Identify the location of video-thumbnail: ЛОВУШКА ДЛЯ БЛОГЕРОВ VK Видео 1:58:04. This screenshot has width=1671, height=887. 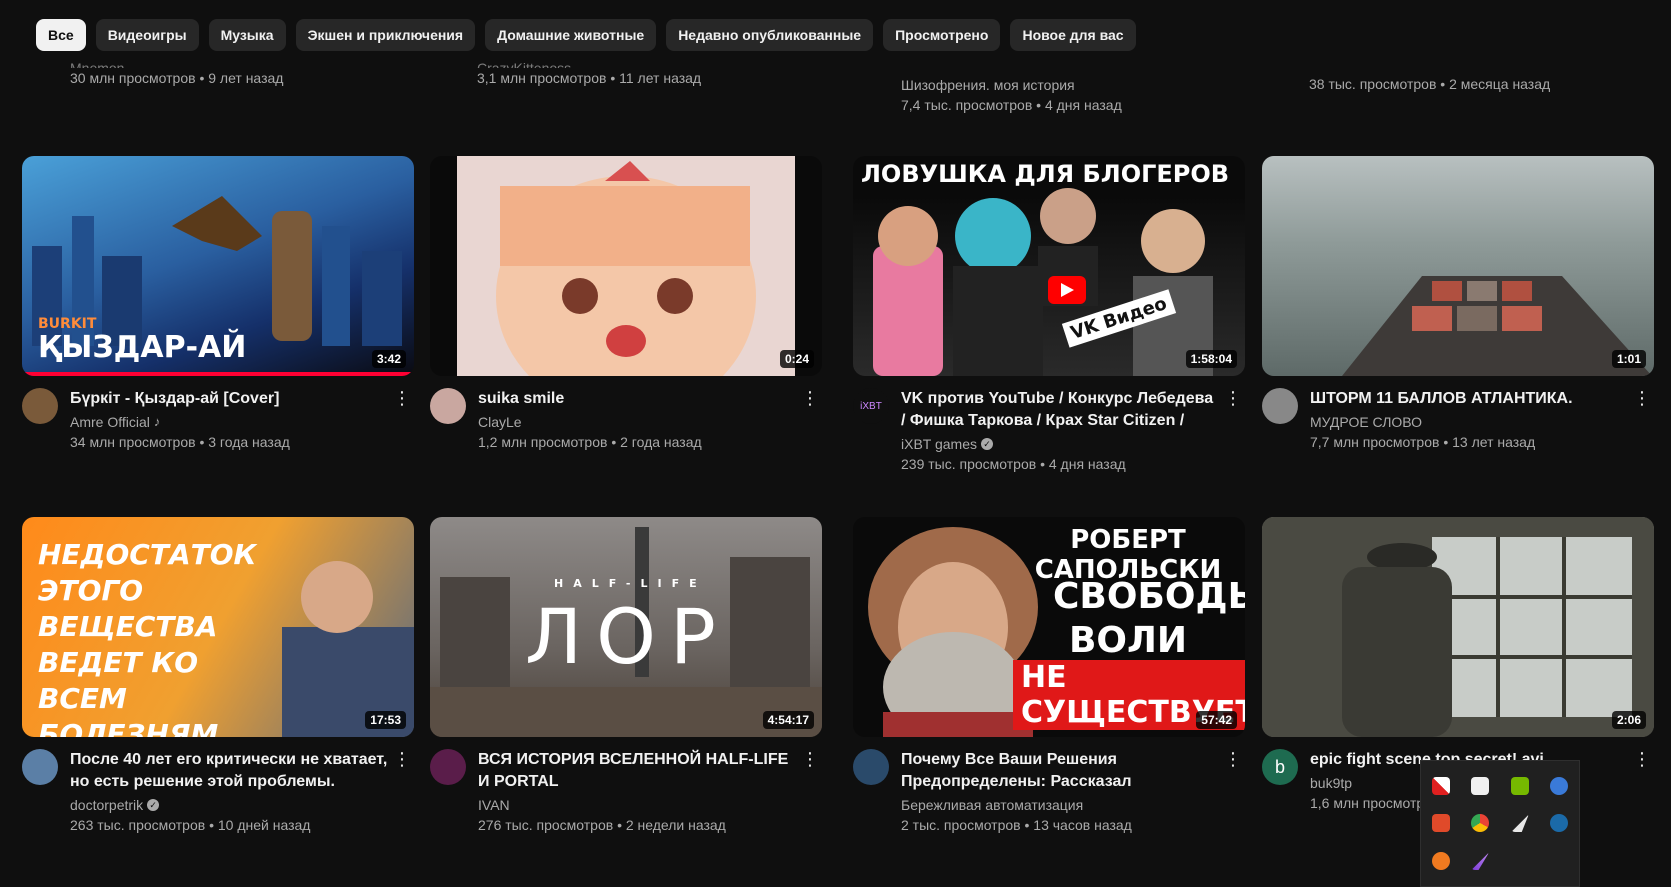
(1049, 266).